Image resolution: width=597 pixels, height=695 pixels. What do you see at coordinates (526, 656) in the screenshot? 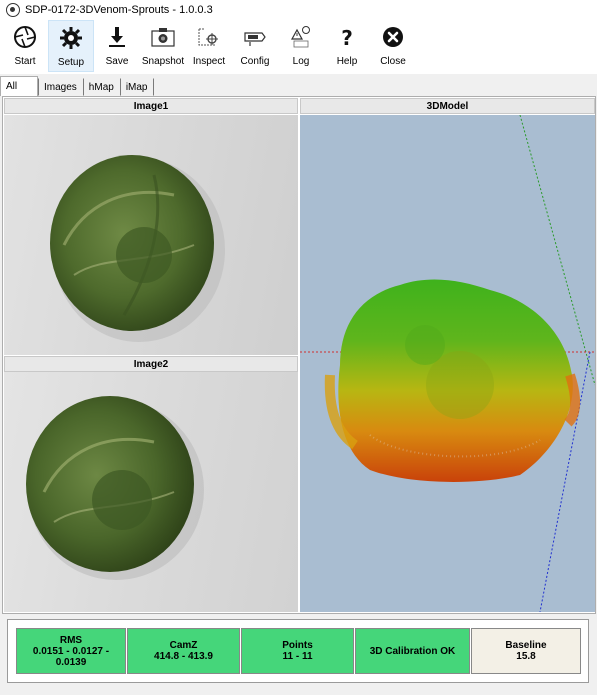
I see `baseline-value: 15.8` at bounding box center [526, 656].